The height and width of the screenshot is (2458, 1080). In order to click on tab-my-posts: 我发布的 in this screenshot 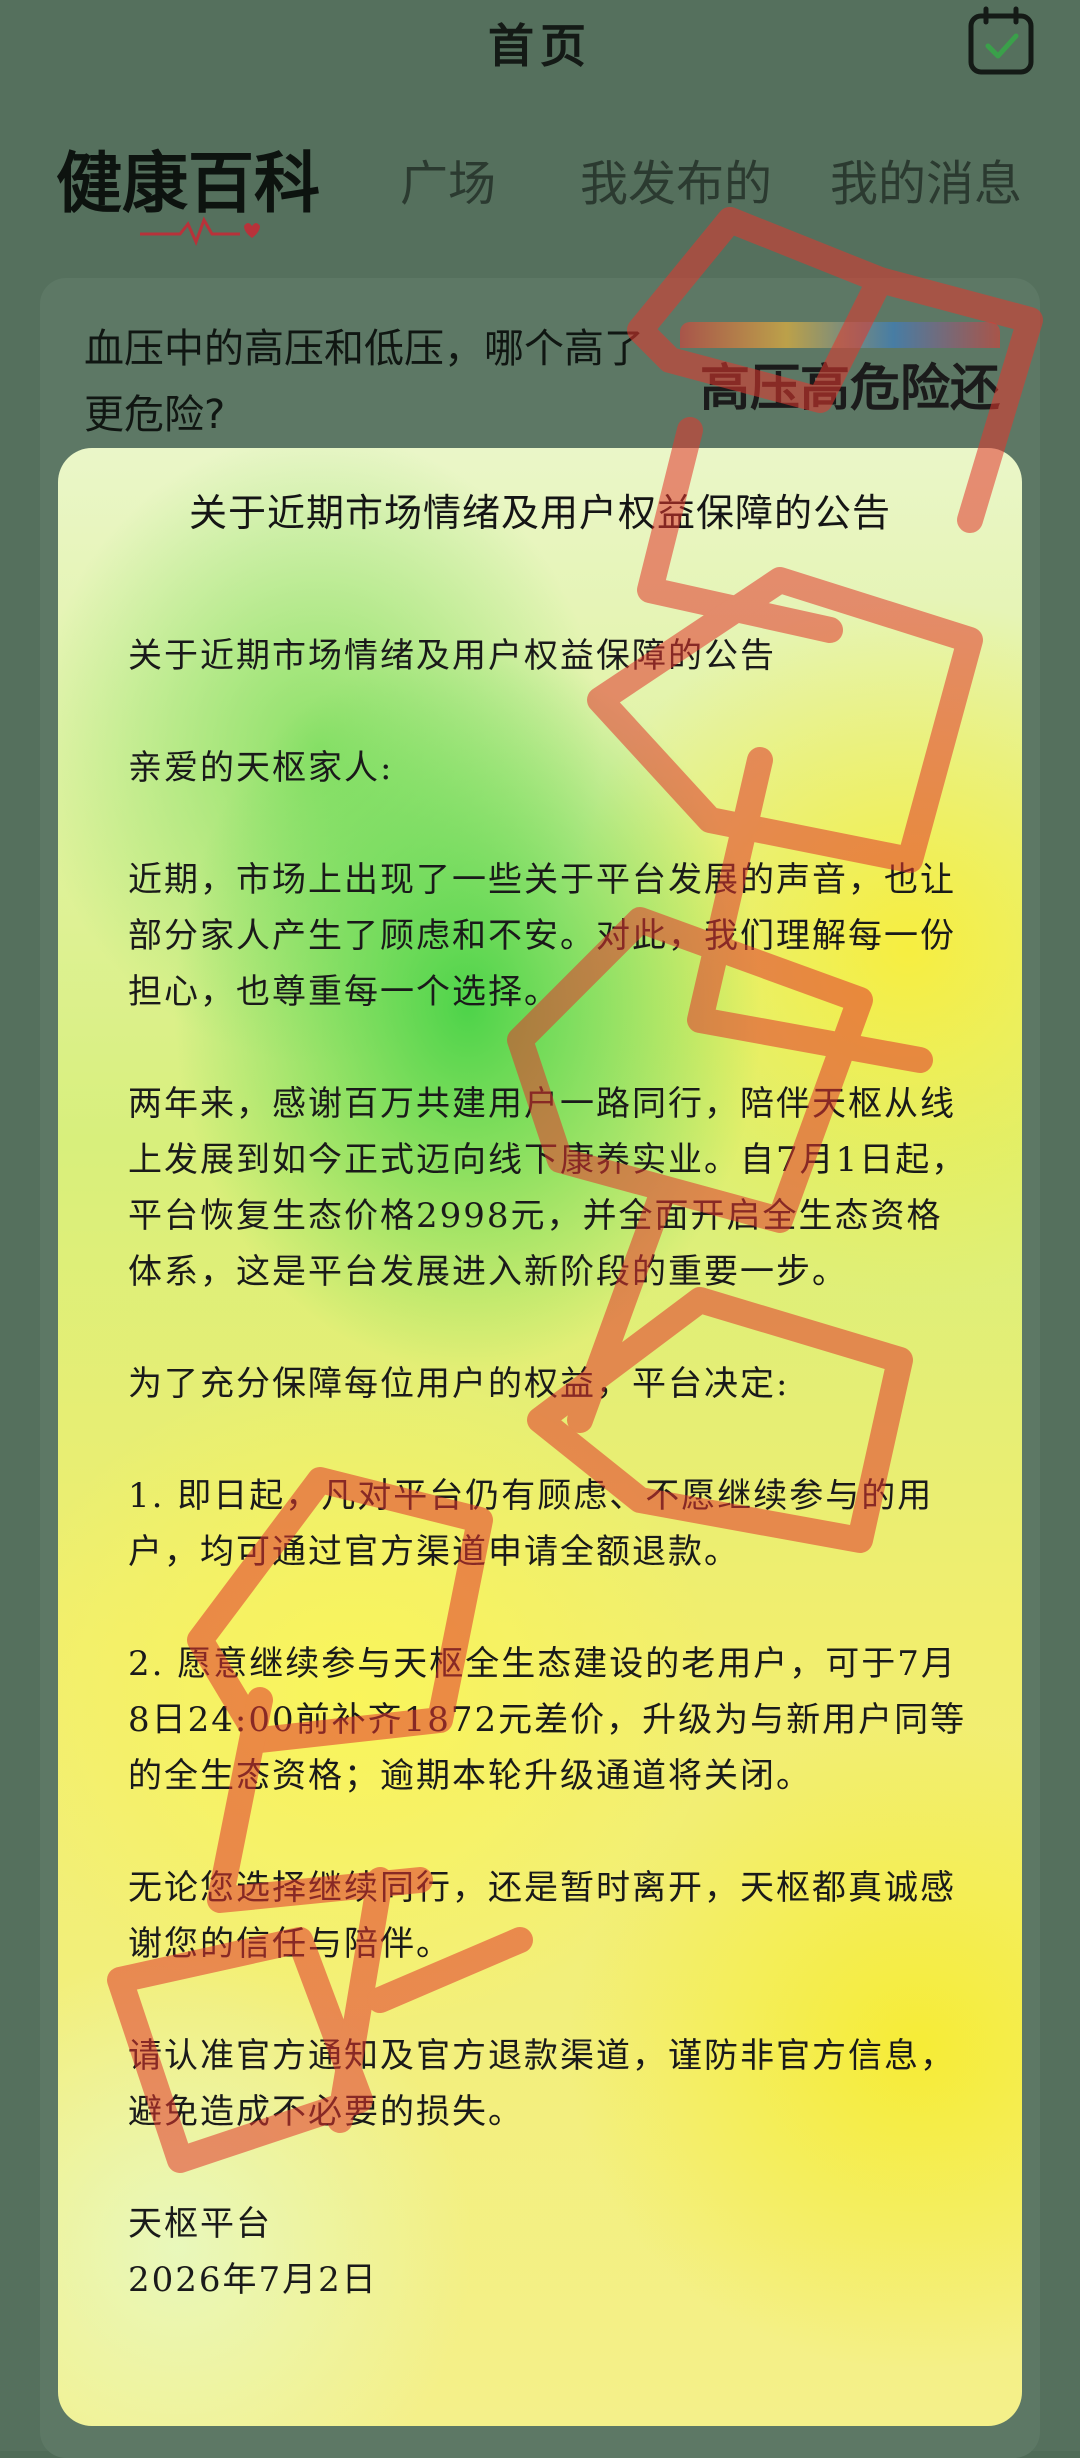, I will do `click(676, 179)`.